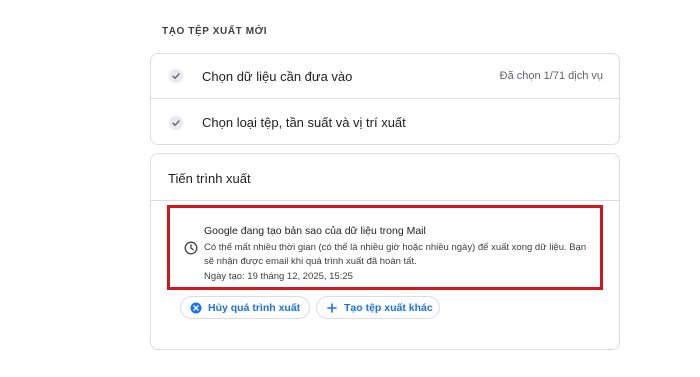  Describe the element at coordinates (196, 308) in the screenshot. I see `cancel-circle-icon` at that location.